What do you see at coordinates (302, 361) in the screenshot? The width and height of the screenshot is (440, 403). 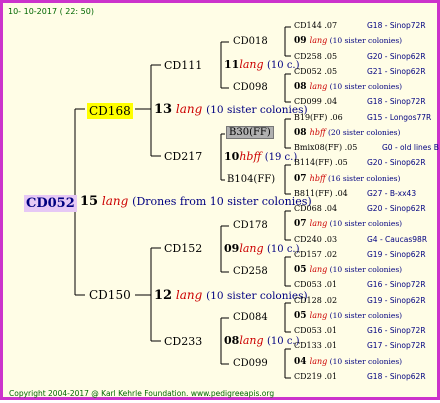 I see `gen4-note-count: 04` at bounding box center [302, 361].